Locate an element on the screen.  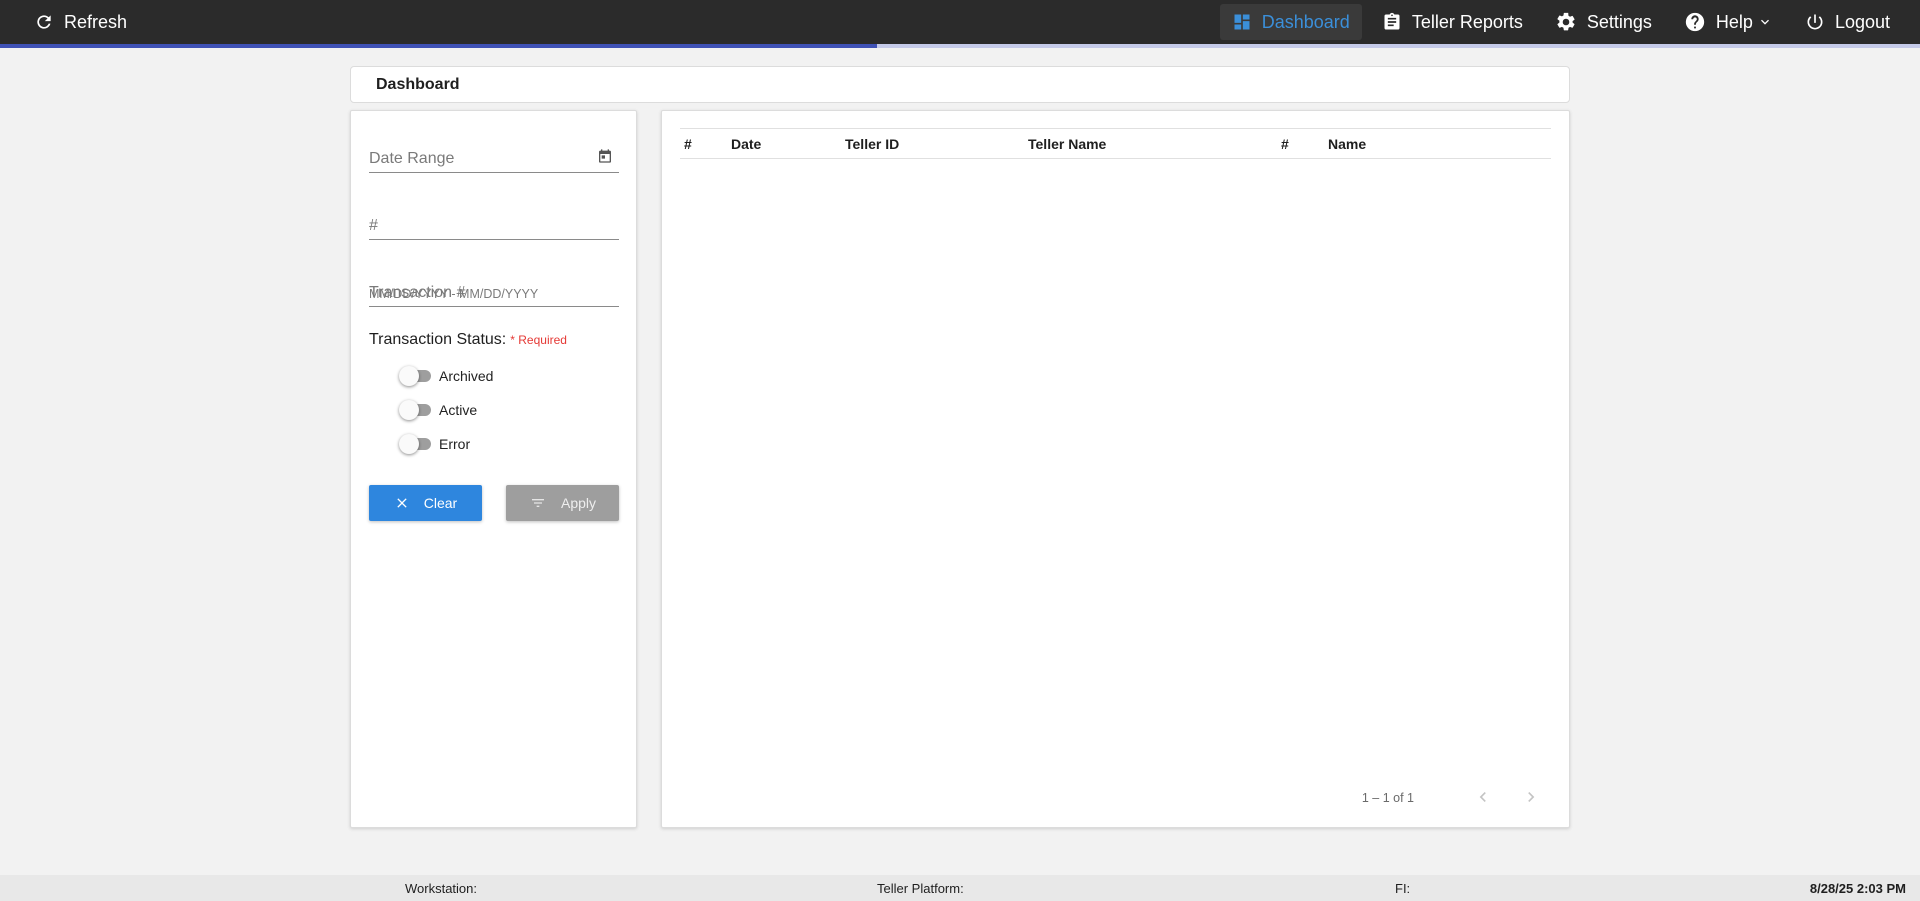
chevron-right-icon is located at coordinates (1531, 797).